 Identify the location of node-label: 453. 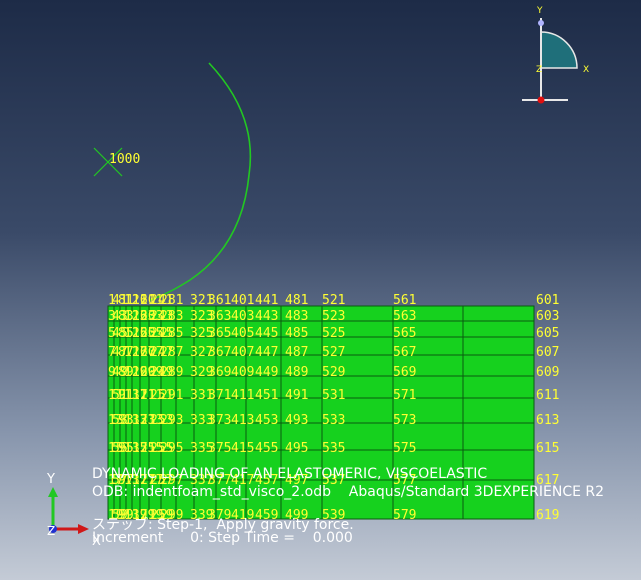
(266, 420).